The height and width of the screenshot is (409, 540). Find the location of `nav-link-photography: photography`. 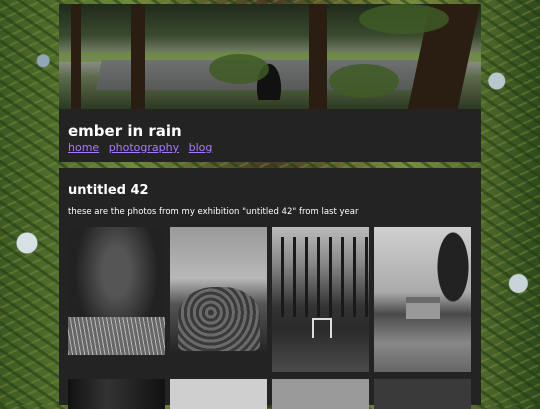

nav-link-photography: photography is located at coordinates (144, 147).